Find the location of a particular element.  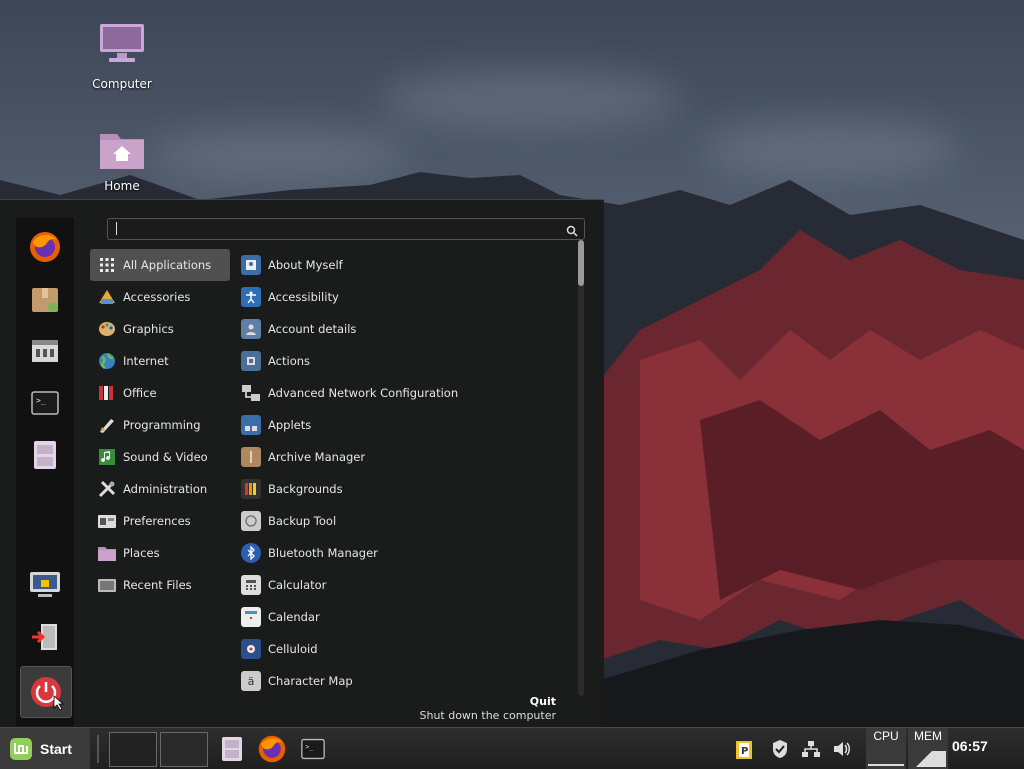

scrollbar-thumb is located at coordinates (581, 263).